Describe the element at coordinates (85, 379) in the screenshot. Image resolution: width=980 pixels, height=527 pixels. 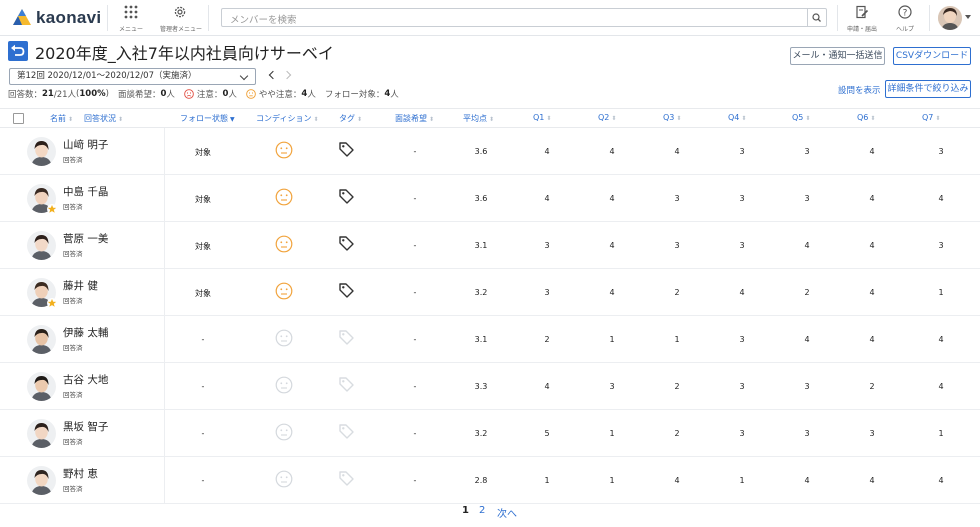
I see `member-name: 古谷 大地` at that location.